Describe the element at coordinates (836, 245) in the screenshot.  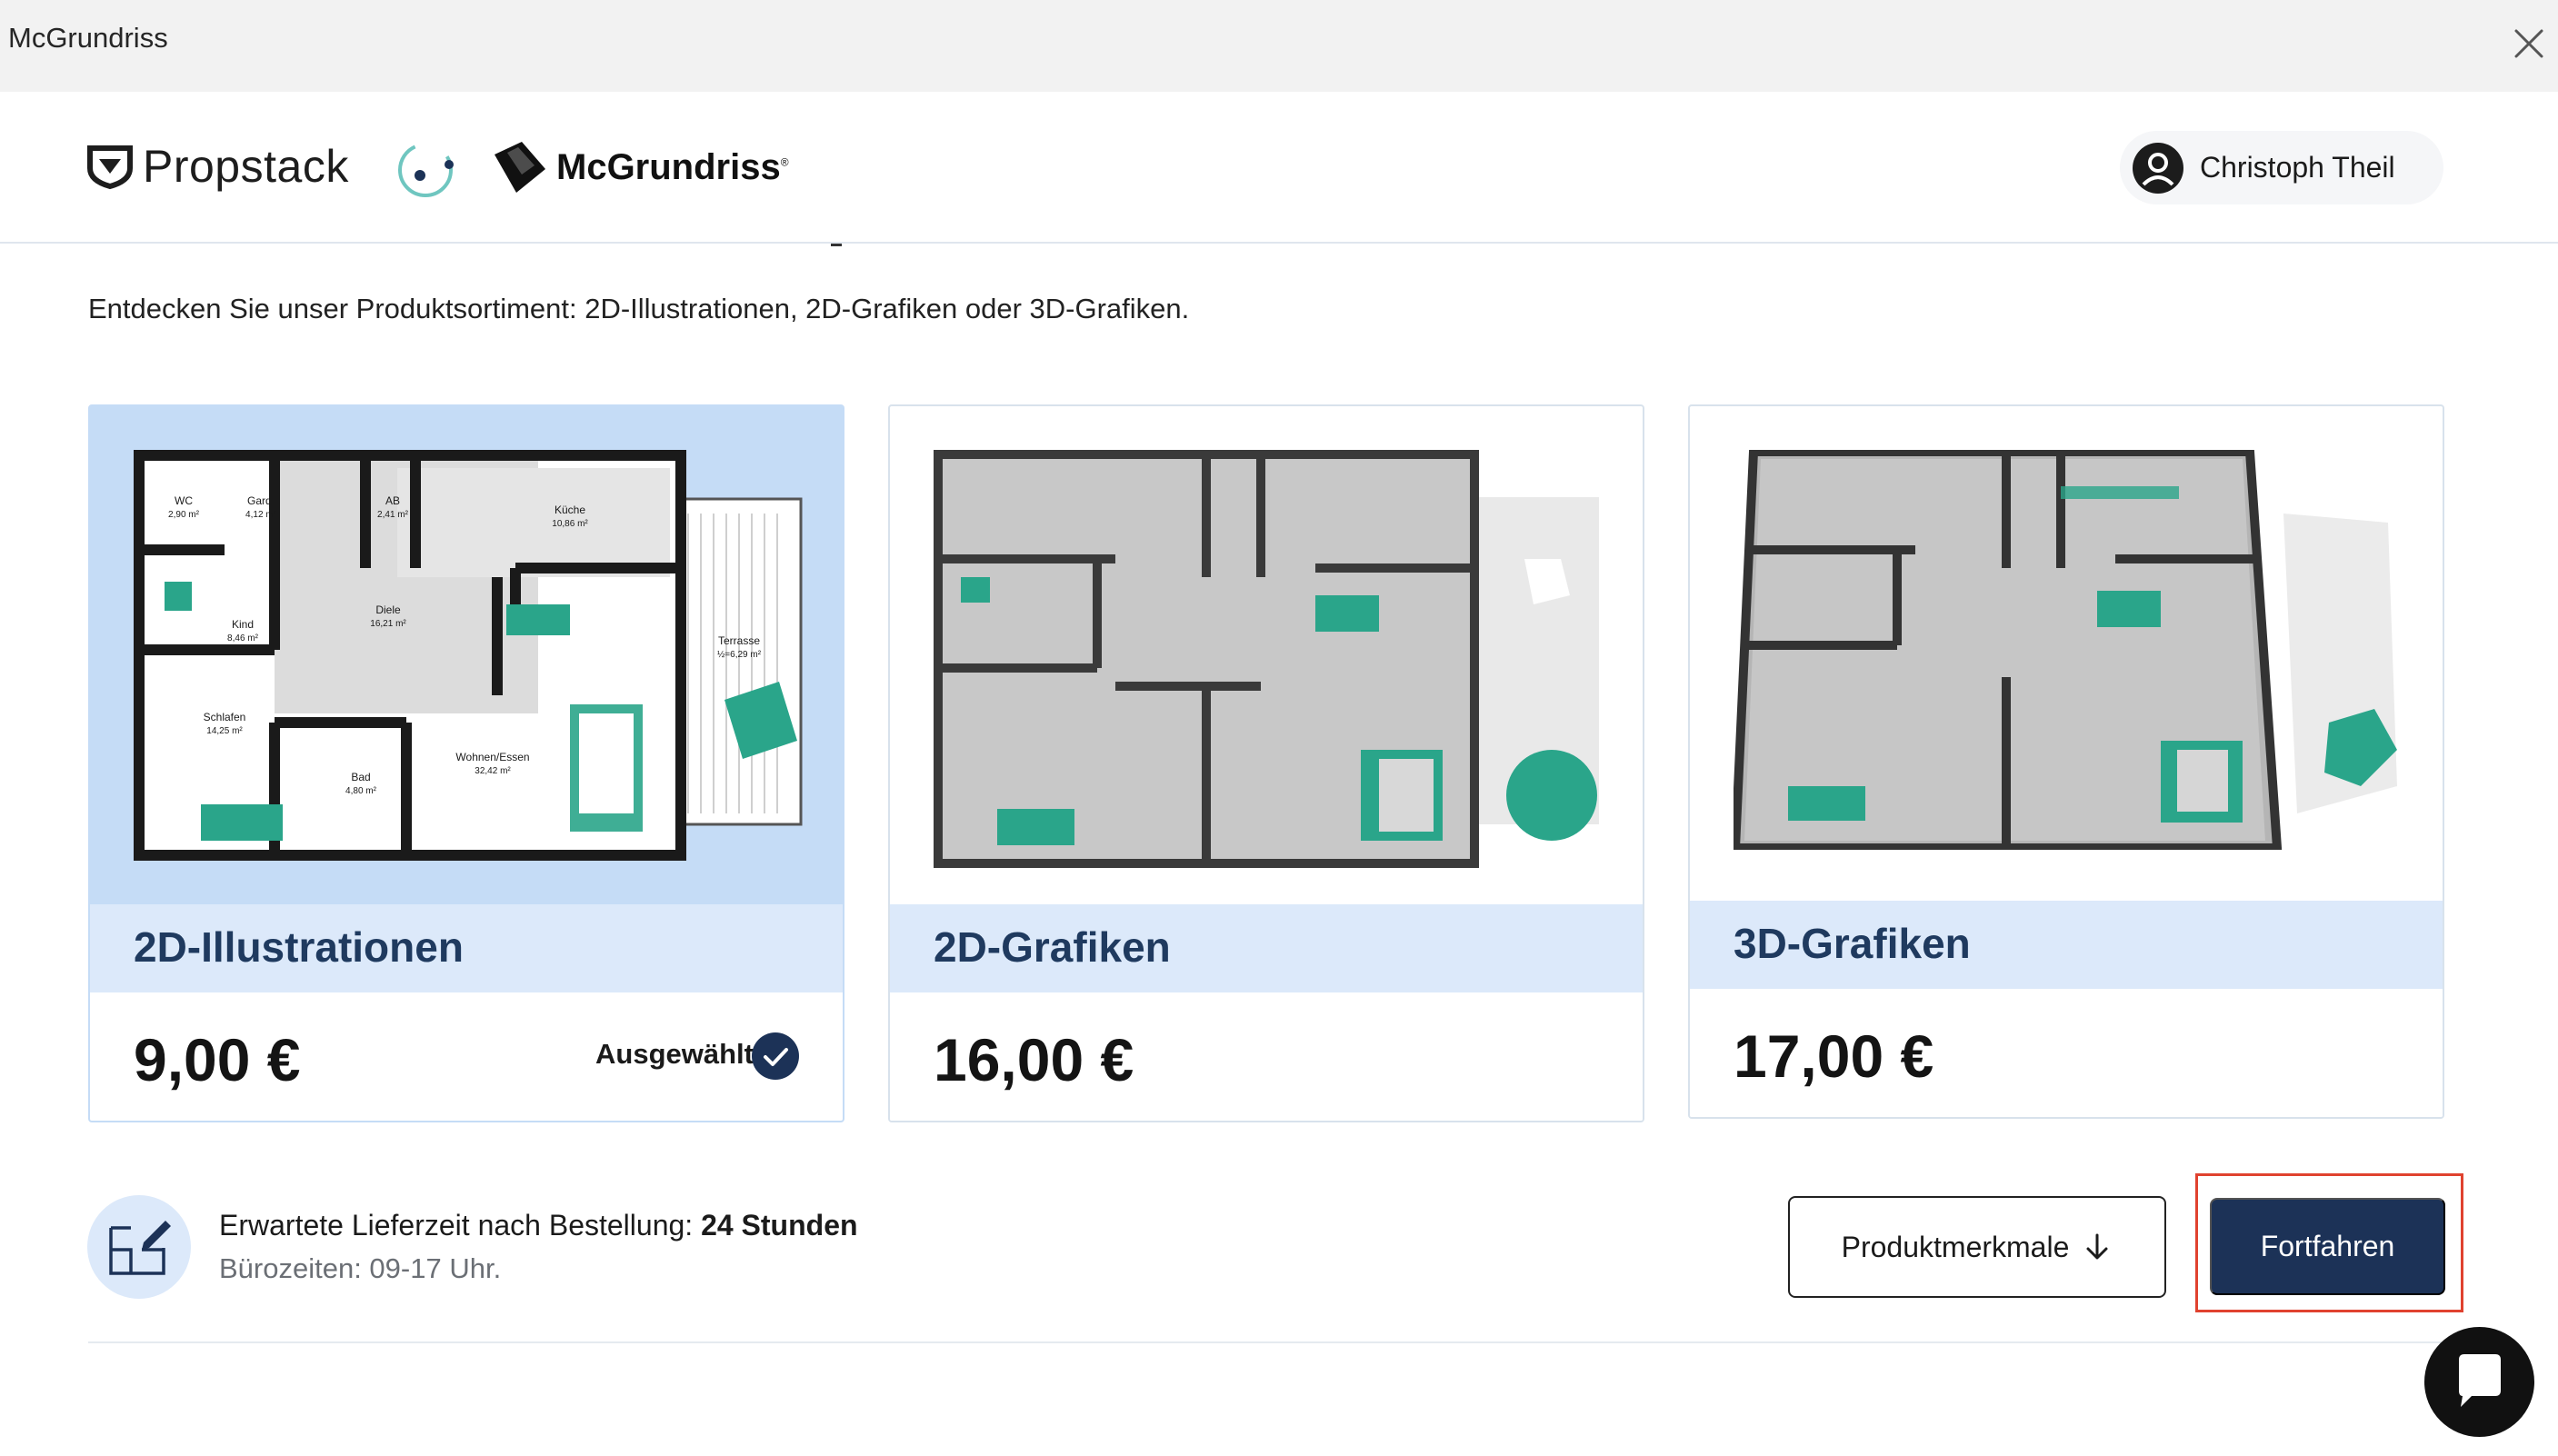
I see `scroll-indicator` at that location.